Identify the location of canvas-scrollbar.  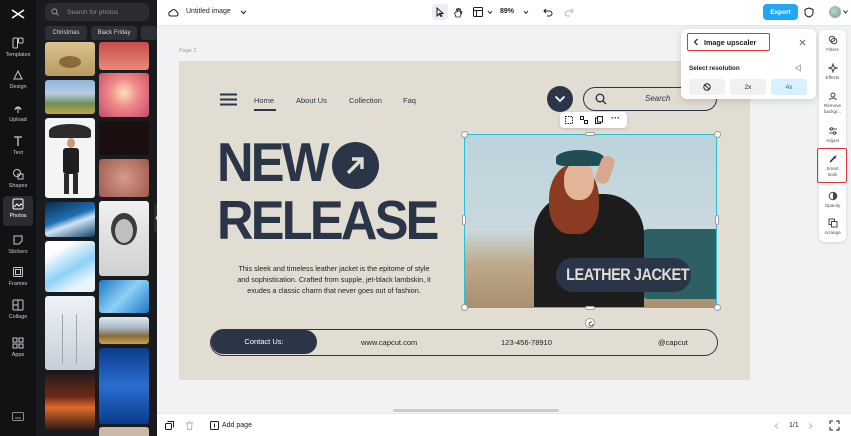
(476, 410).